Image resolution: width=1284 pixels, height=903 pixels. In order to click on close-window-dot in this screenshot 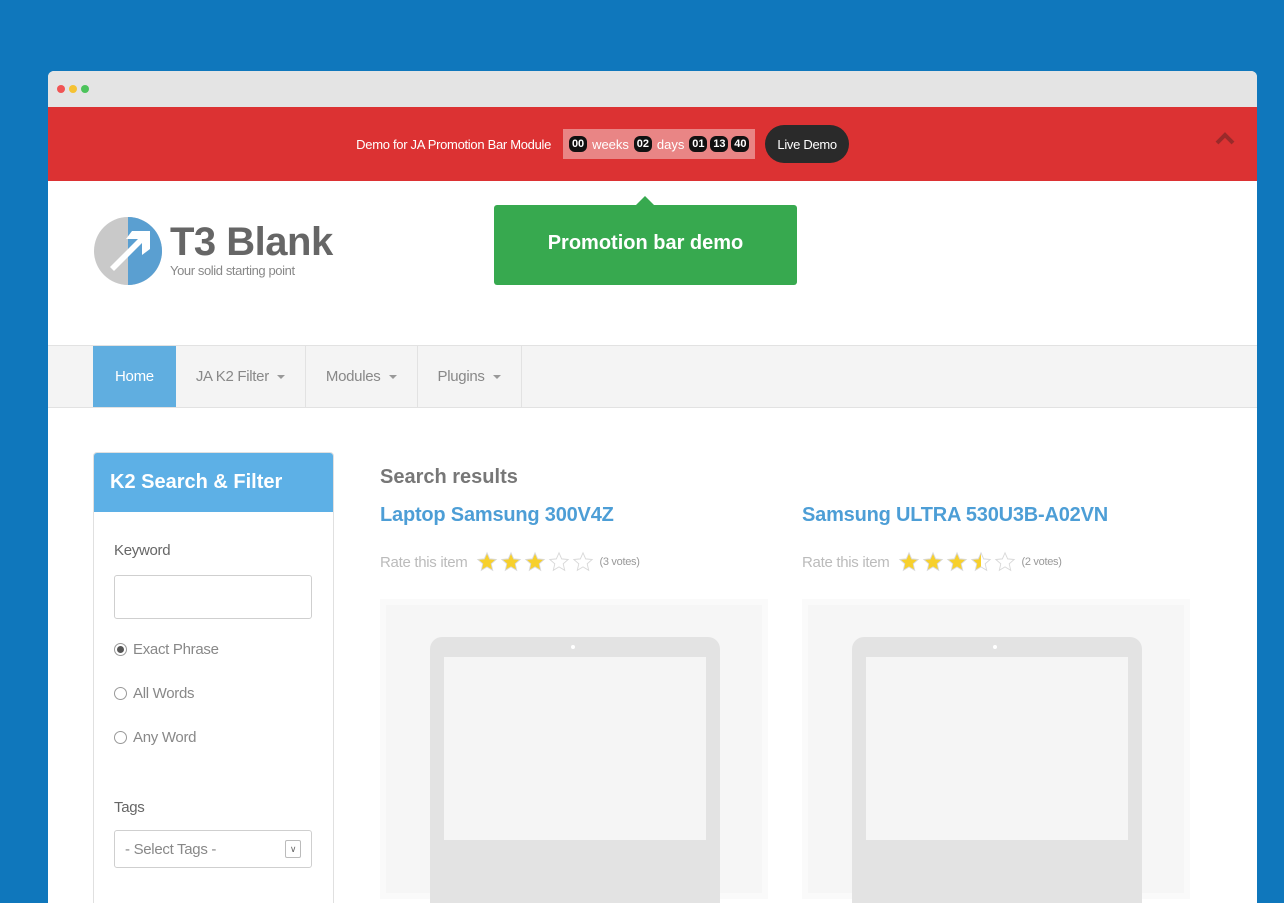, I will do `click(61, 89)`.